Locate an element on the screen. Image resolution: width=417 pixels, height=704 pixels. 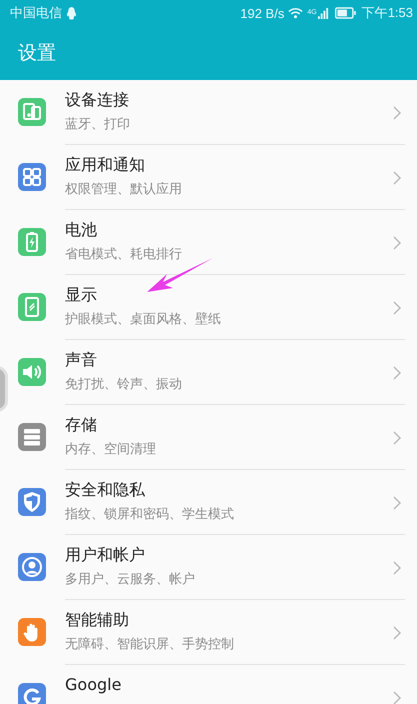
settings-item: 智能辅助 无障碍、智能识屏、手势控制 is located at coordinates (213, 632).